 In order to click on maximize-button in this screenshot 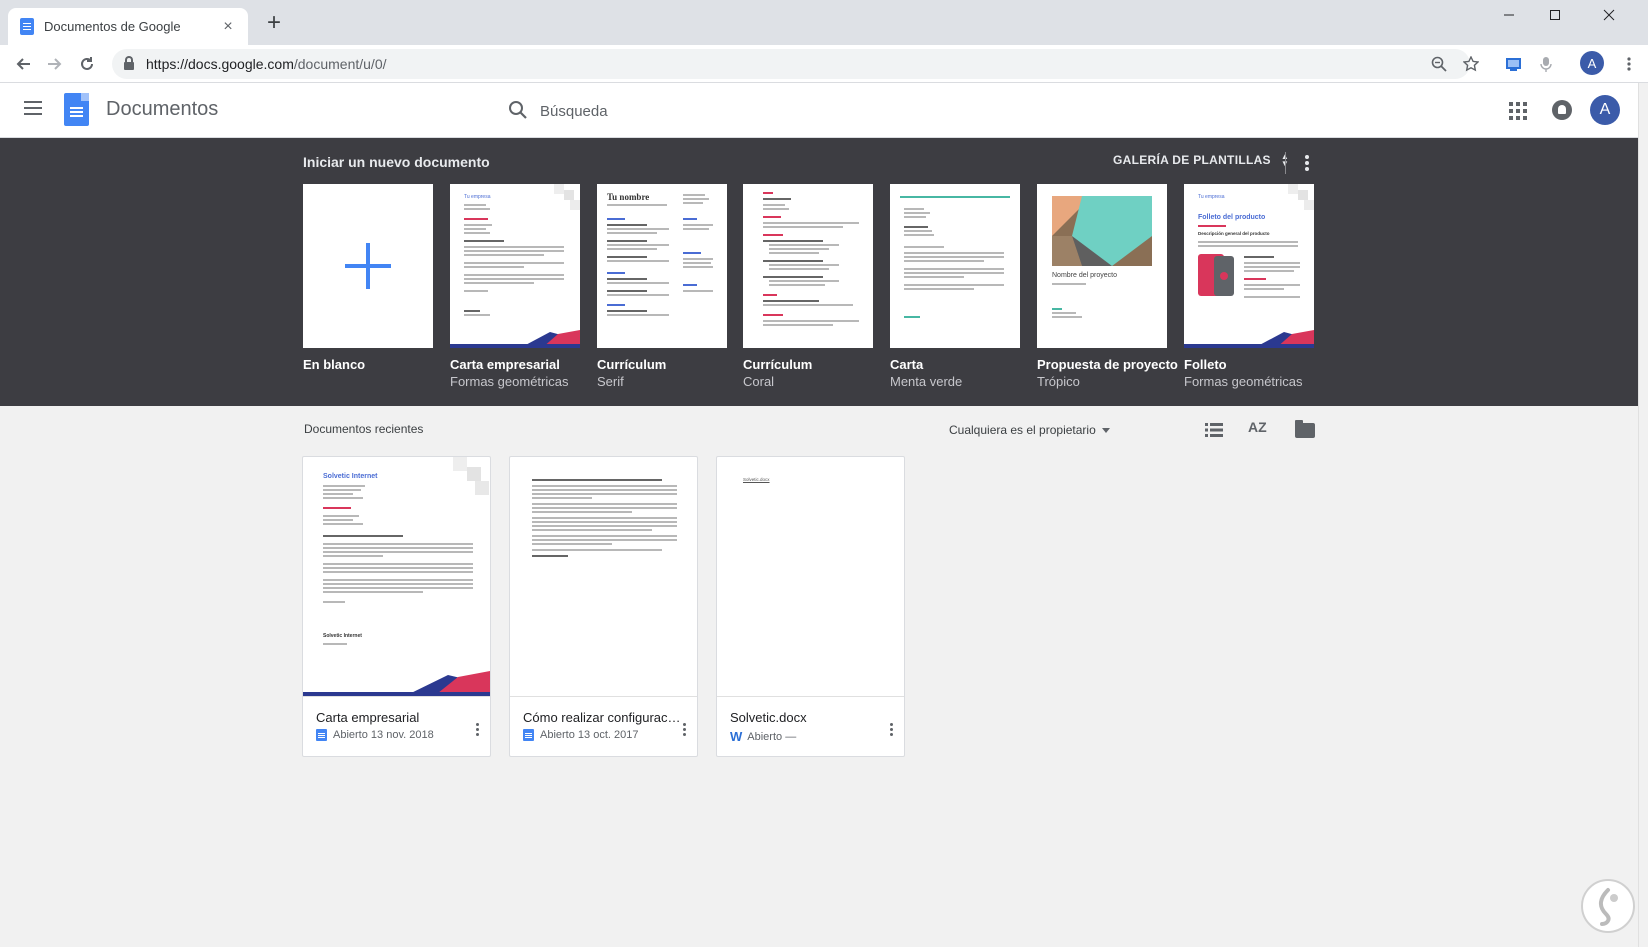, I will do `click(1555, 15)`.